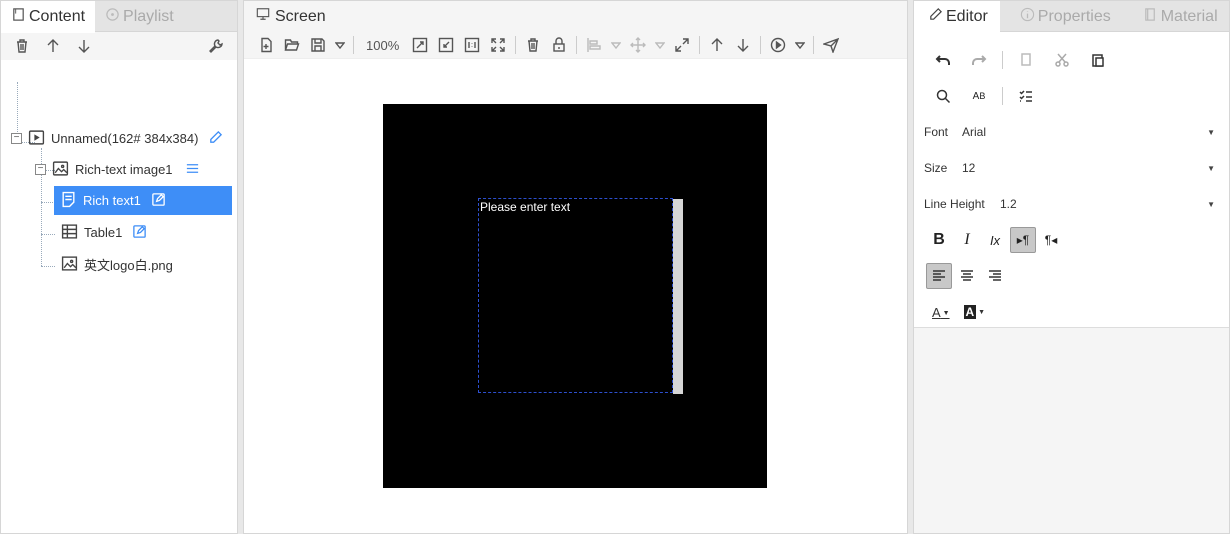 The width and height of the screenshot is (1230, 534). Describe the element at coordinates (979, 96) in the screenshot. I see `replace-case-icon: AB` at that location.